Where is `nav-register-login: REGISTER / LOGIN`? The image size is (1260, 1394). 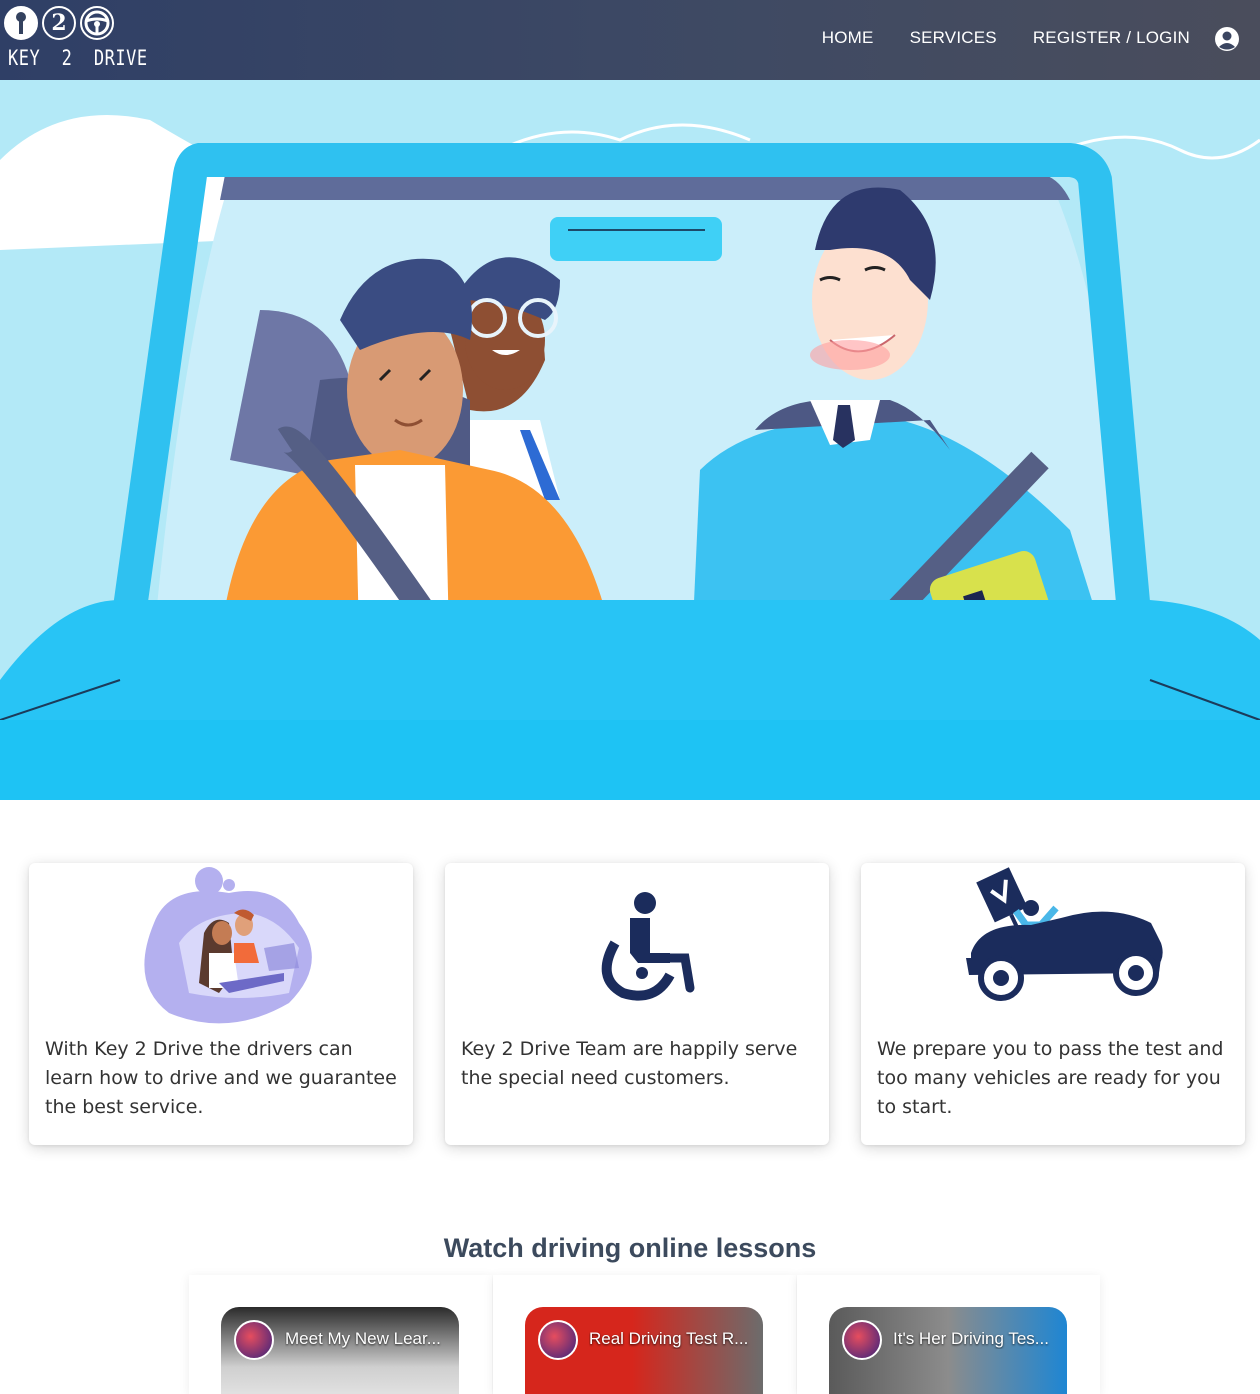
nav-register-login: REGISTER / LOGIN is located at coordinates (1111, 38).